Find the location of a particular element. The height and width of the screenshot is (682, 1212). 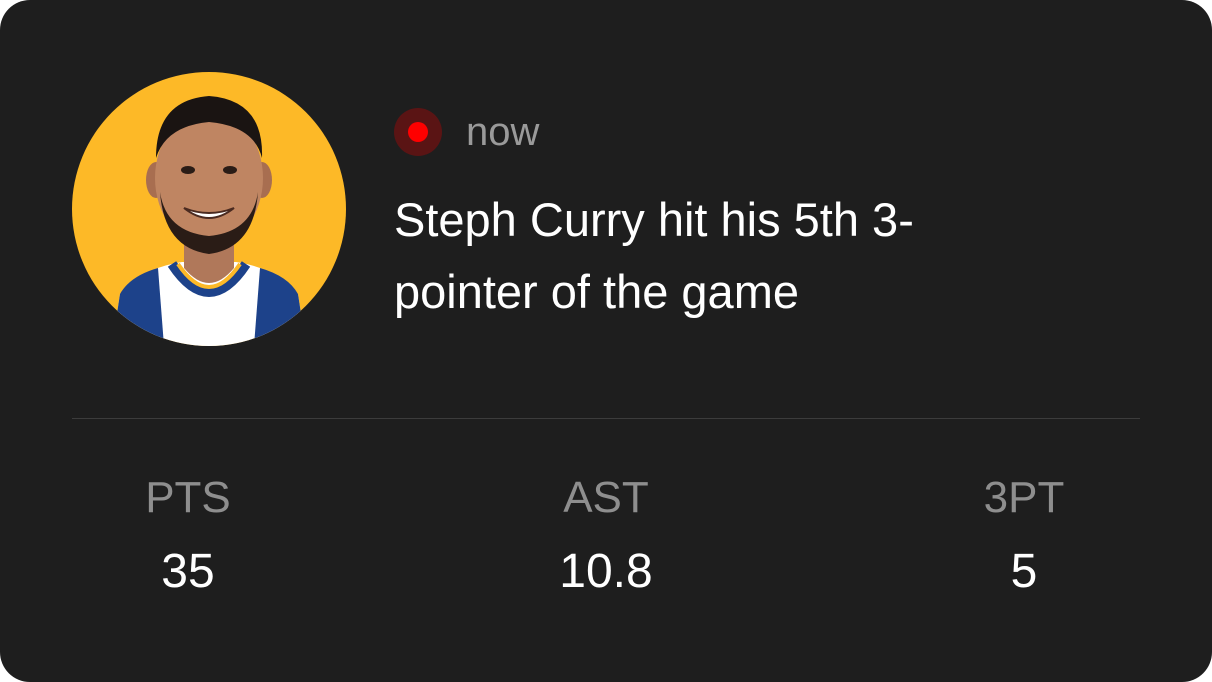

player-avatar is located at coordinates (209, 209).